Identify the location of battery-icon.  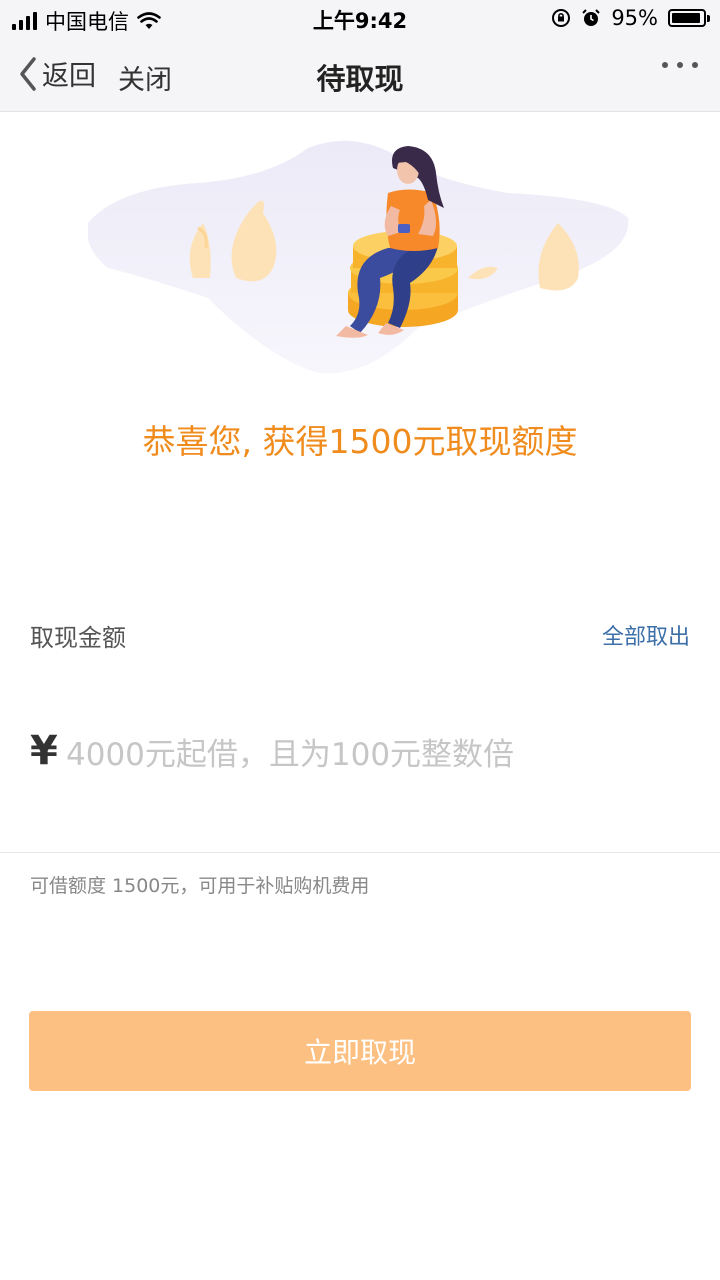
(689, 18).